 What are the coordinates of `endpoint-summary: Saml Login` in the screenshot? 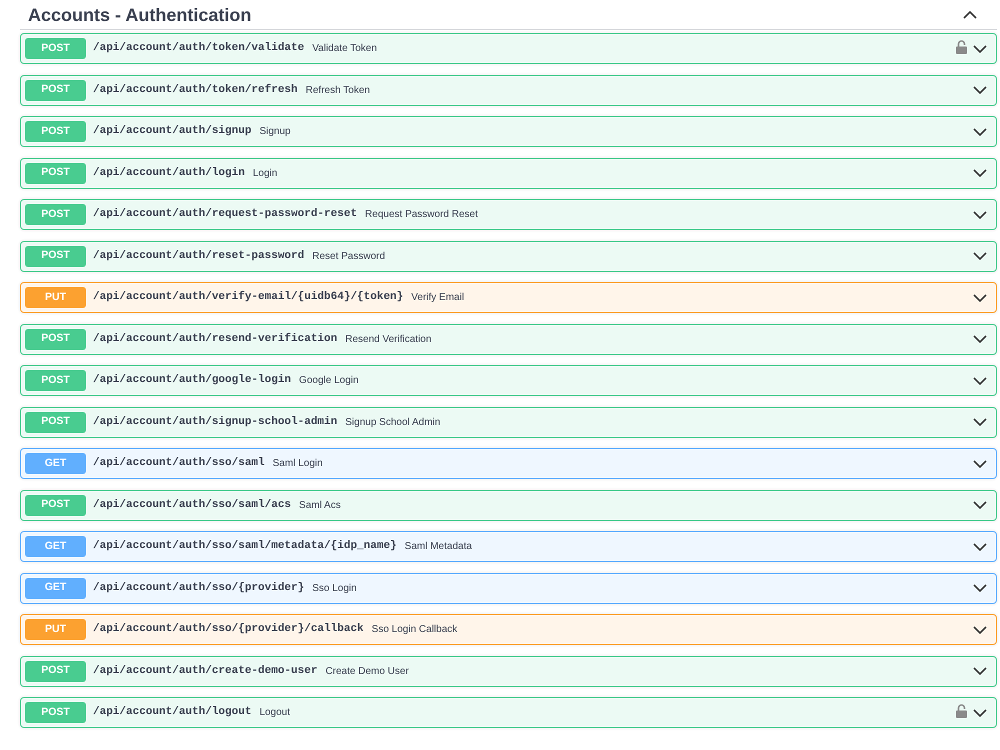 It's located at (297, 464).